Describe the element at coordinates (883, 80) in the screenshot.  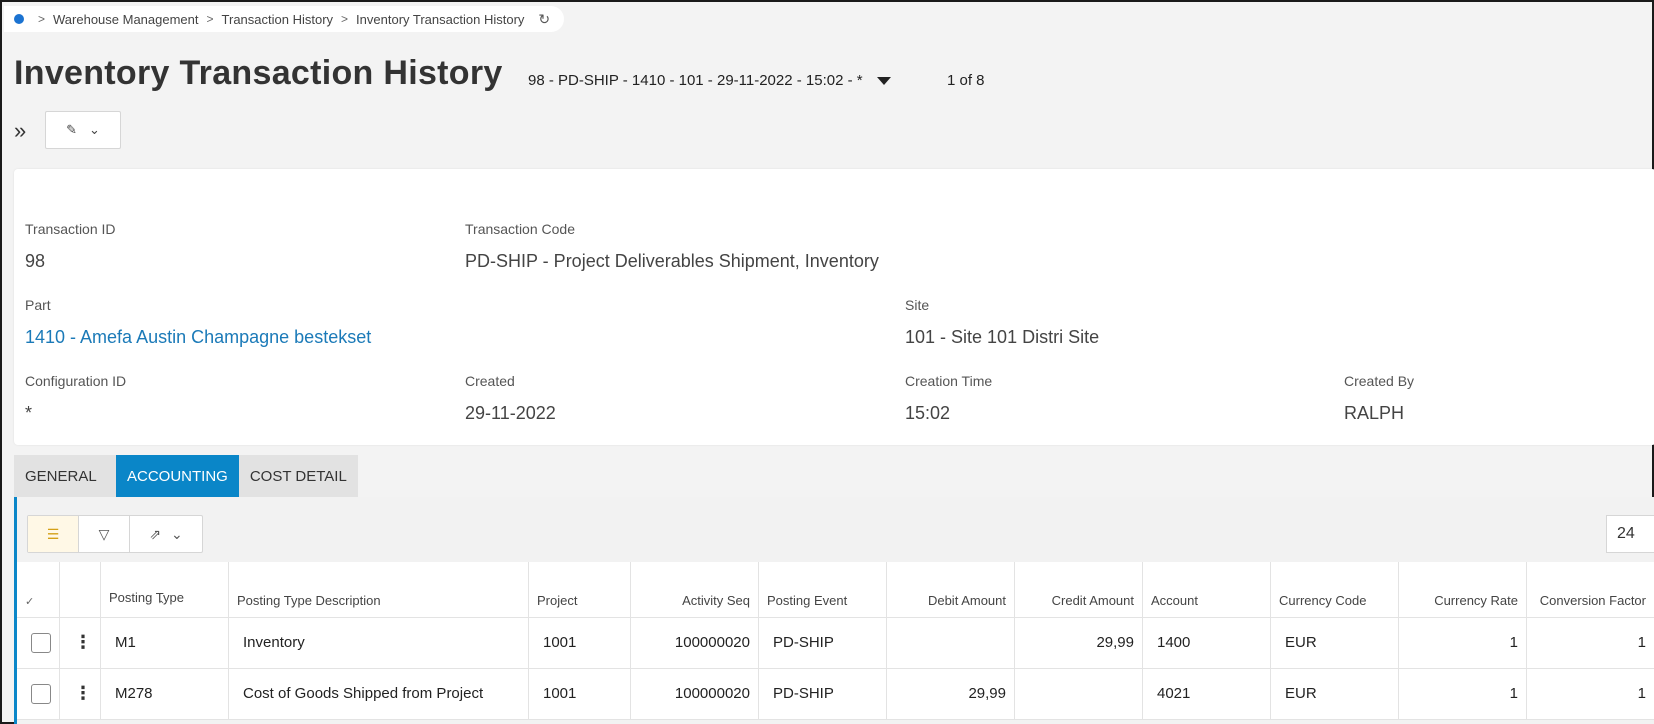
I see `caret-down-icon` at that location.